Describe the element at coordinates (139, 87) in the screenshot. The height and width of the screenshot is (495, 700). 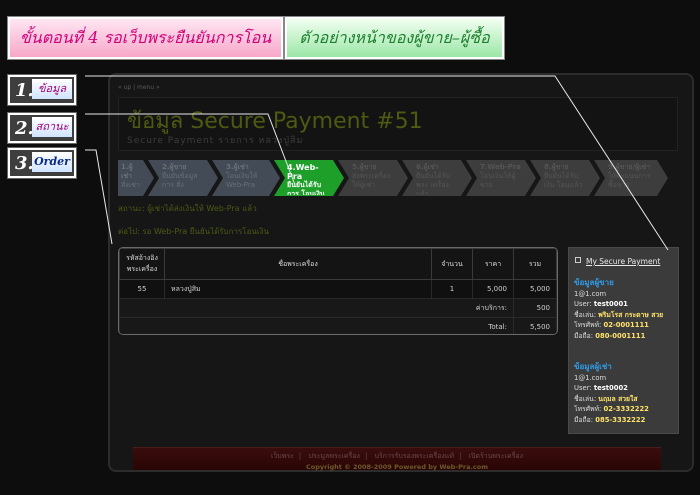
I see `breadcrumb: « up | menu »` at that location.